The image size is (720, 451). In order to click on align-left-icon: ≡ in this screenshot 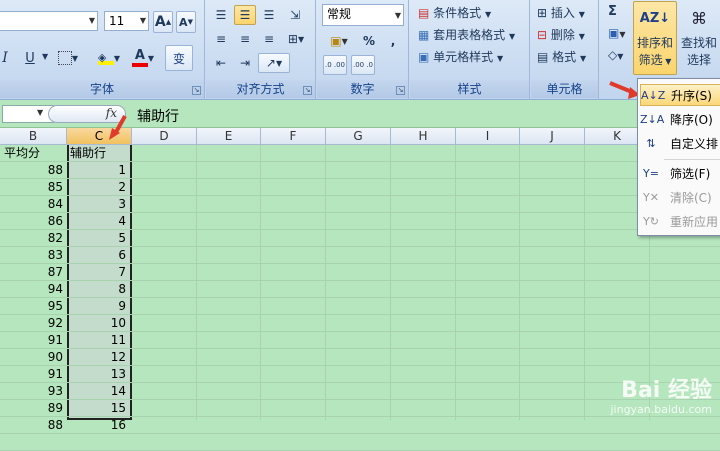, I will do `click(221, 39)`.